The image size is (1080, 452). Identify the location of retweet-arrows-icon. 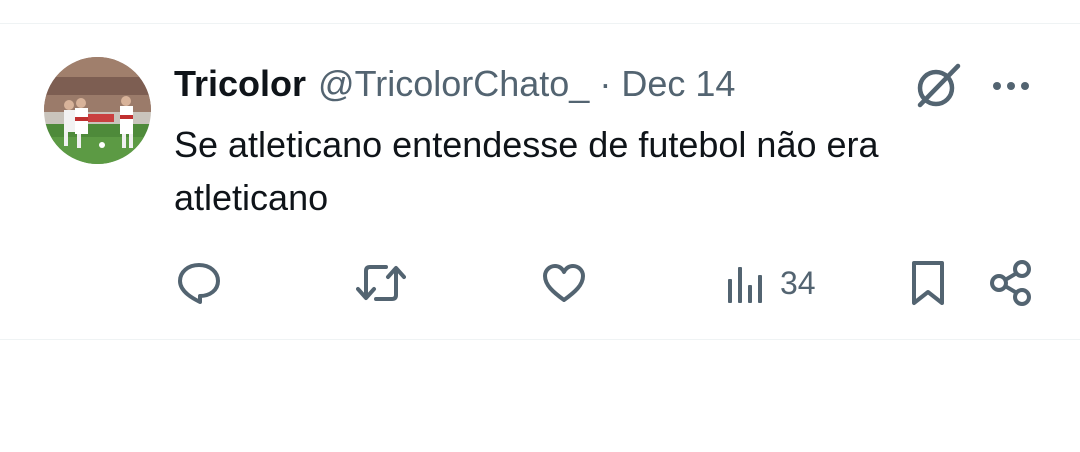
(381, 283).